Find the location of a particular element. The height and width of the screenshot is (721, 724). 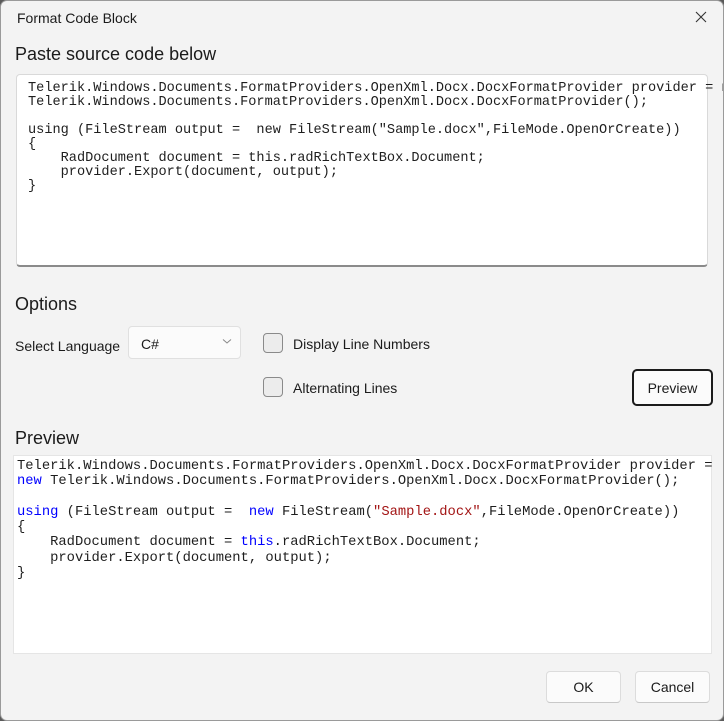

keyword-token: using is located at coordinates (38, 512).